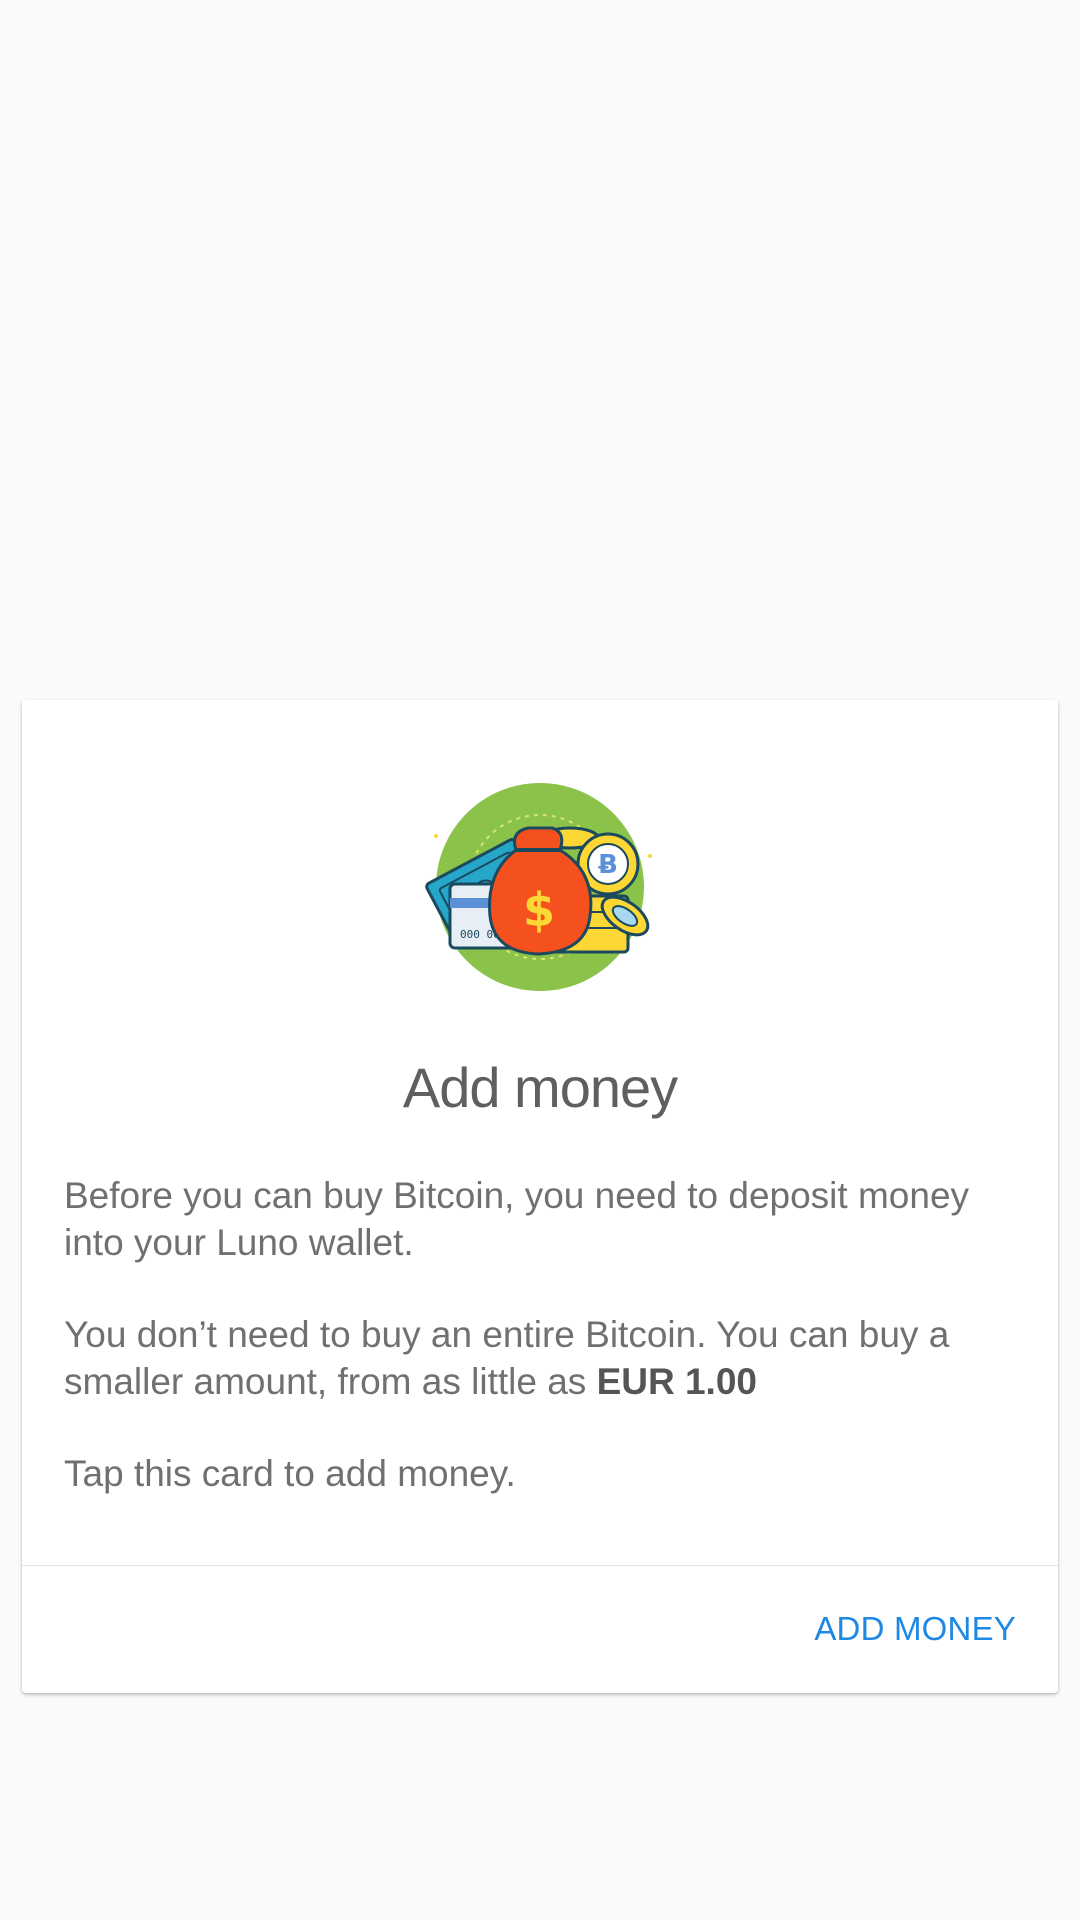 The image size is (1080, 1920). I want to click on minimum-amount-value: EUR 1.00, so click(676, 1381).